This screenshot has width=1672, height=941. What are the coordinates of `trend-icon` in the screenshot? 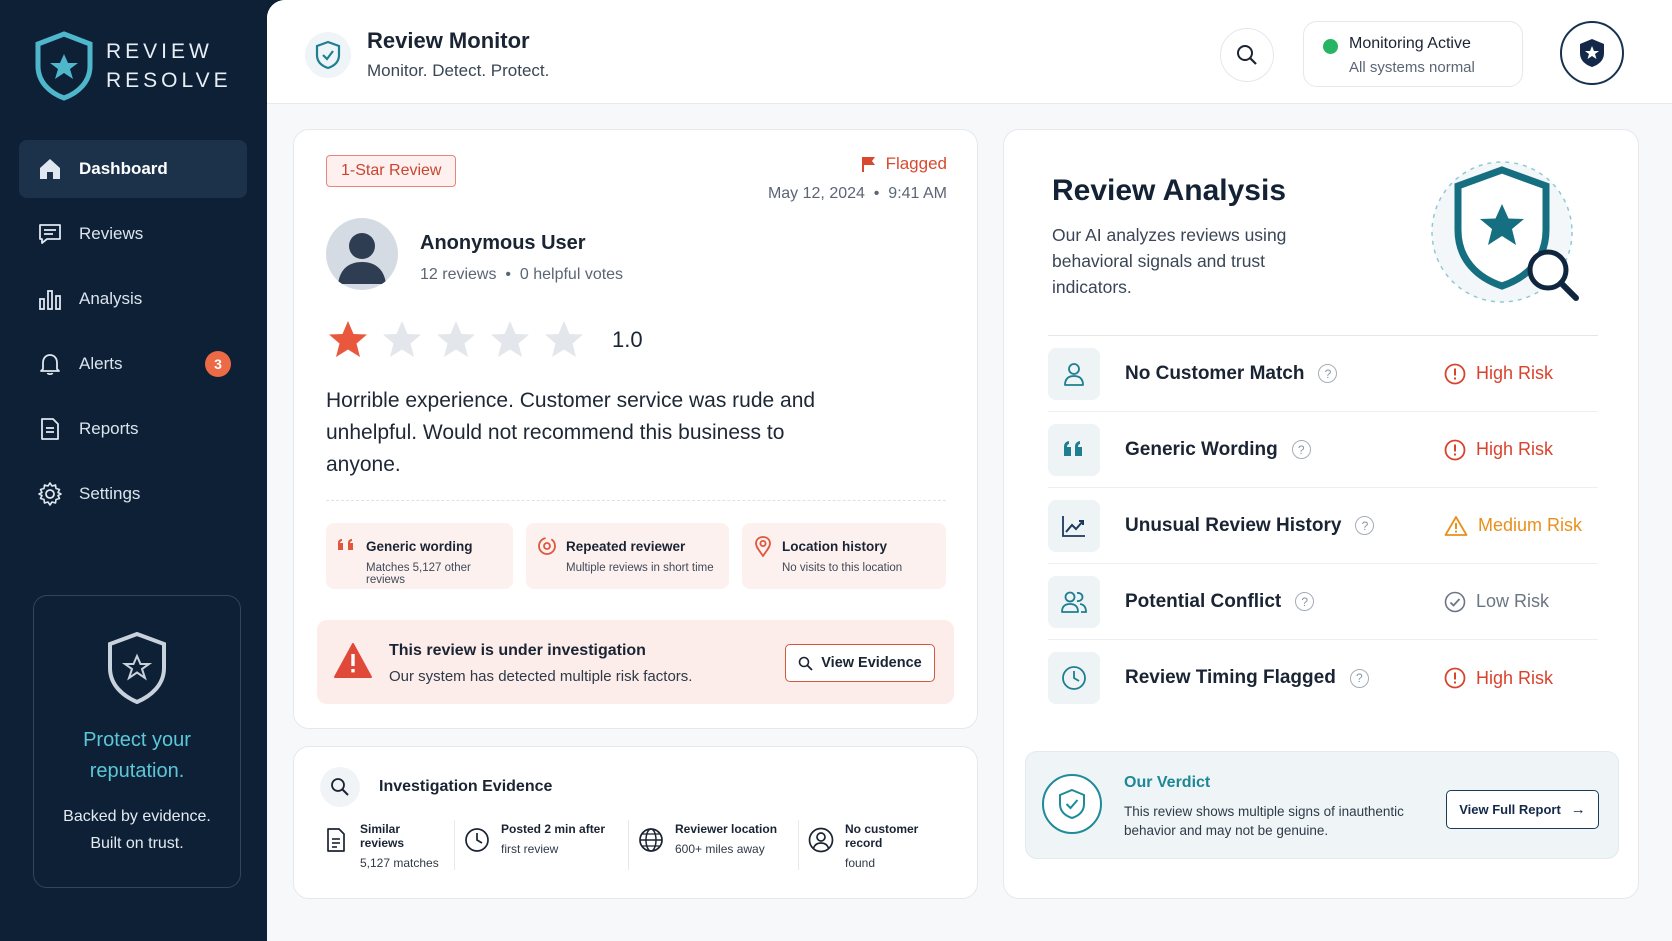 It's located at (1074, 525).